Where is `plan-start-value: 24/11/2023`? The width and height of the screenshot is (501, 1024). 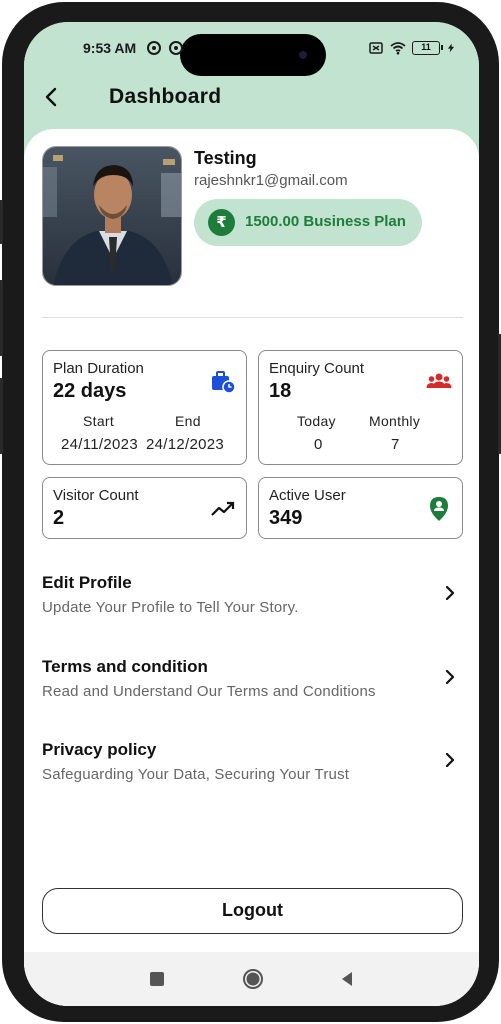
plan-start-value: 24/11/2023 is located at coordinates (99, 444).